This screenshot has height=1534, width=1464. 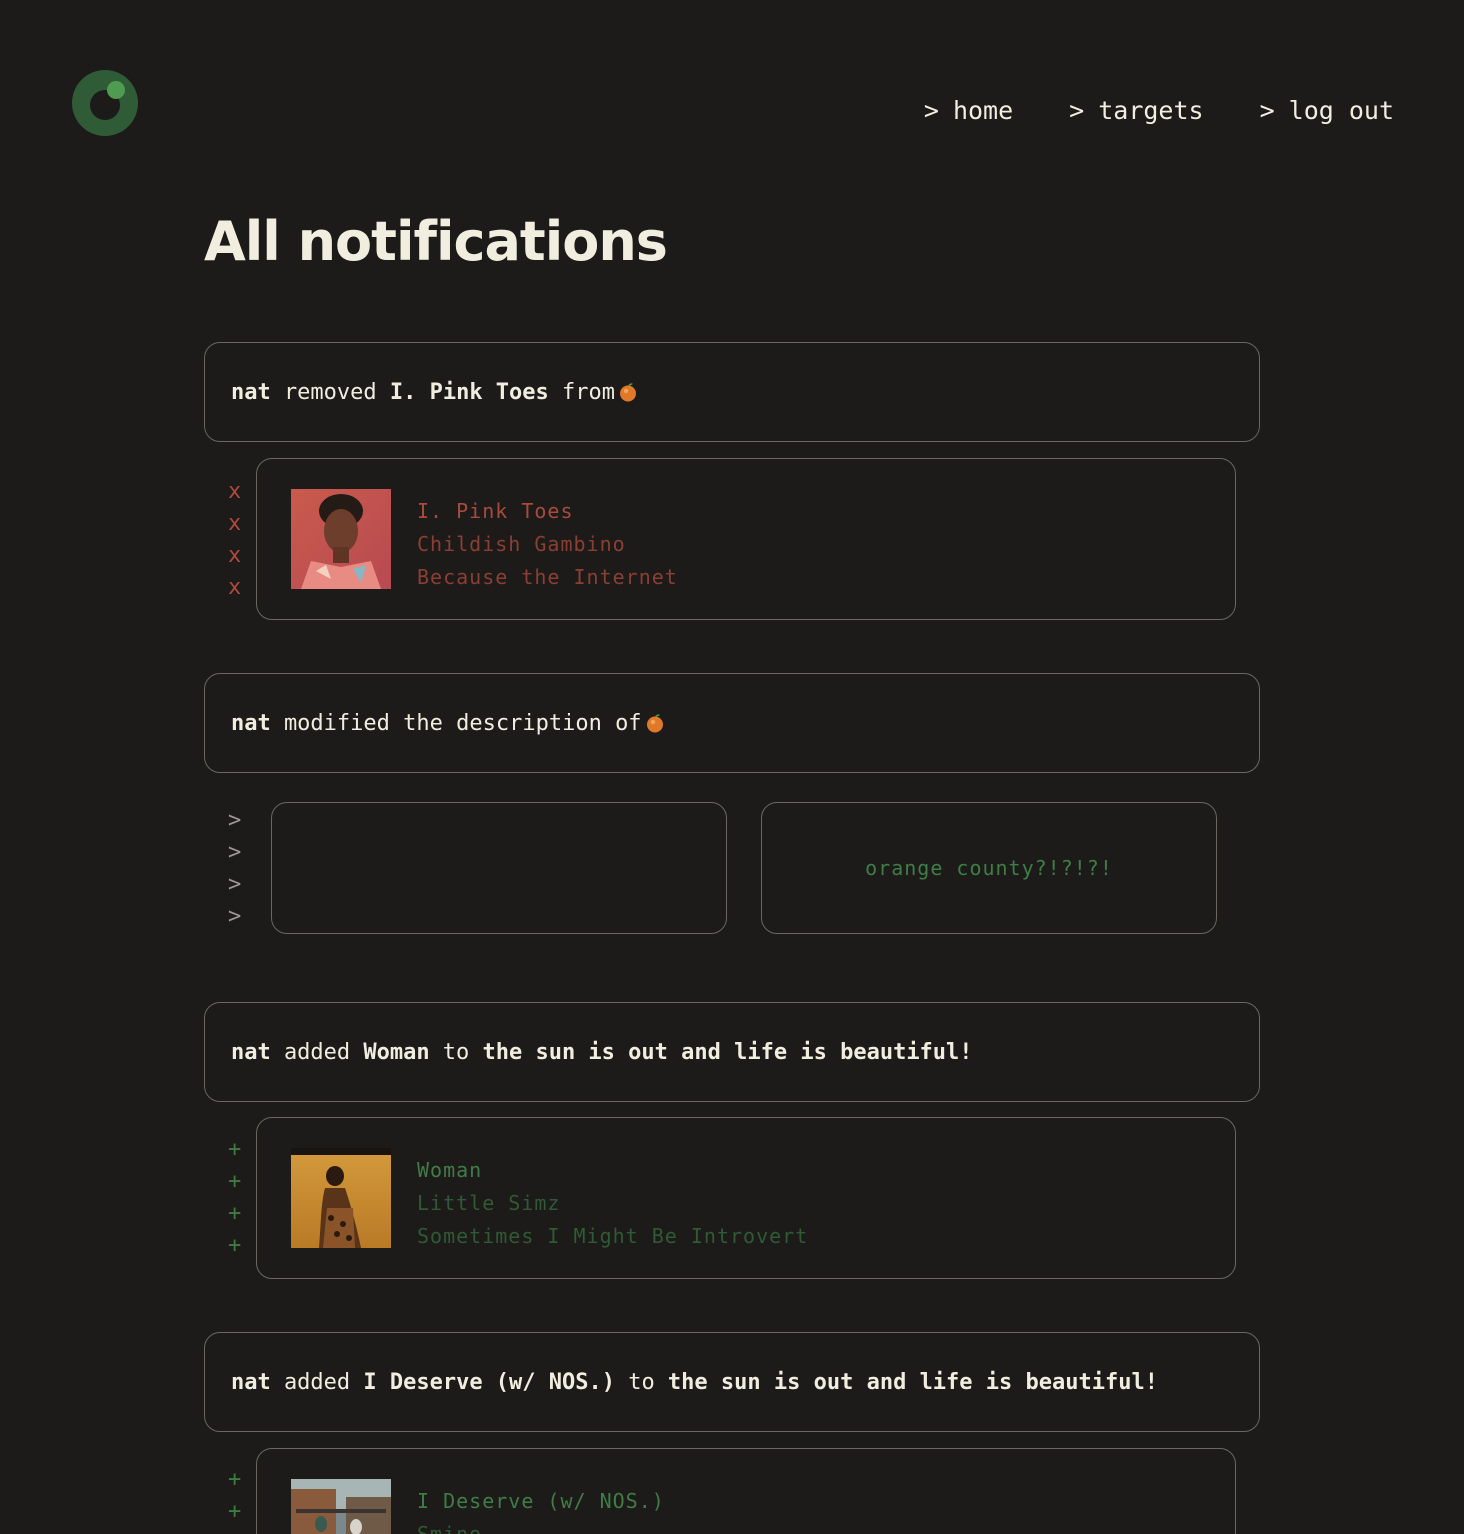 I want to click on new-description-box: orange county?!?!?!, so click(x=989, y=868).